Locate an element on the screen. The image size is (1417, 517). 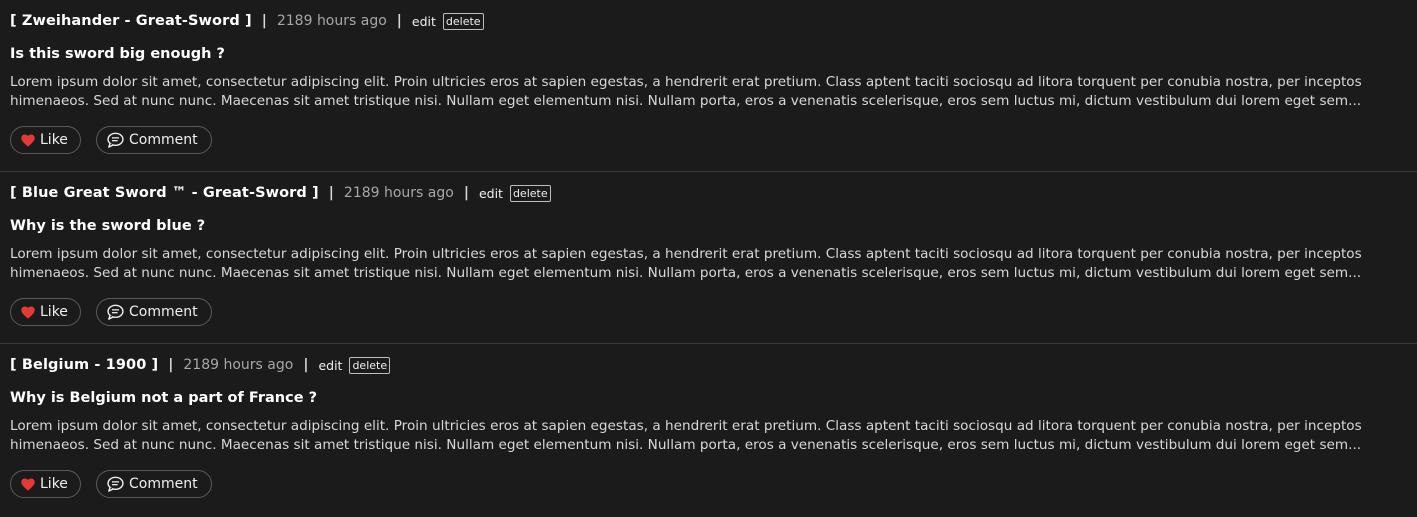
post-subject: [ Blue Great Sword ™ - Great-Sword ] is located at coordinates (164, 193).